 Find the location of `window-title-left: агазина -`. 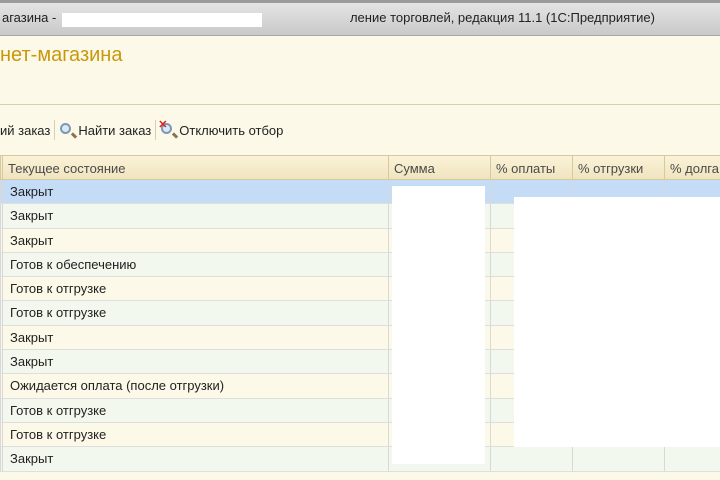

window-title-left: агазина - is located at coordinates (31, 17).